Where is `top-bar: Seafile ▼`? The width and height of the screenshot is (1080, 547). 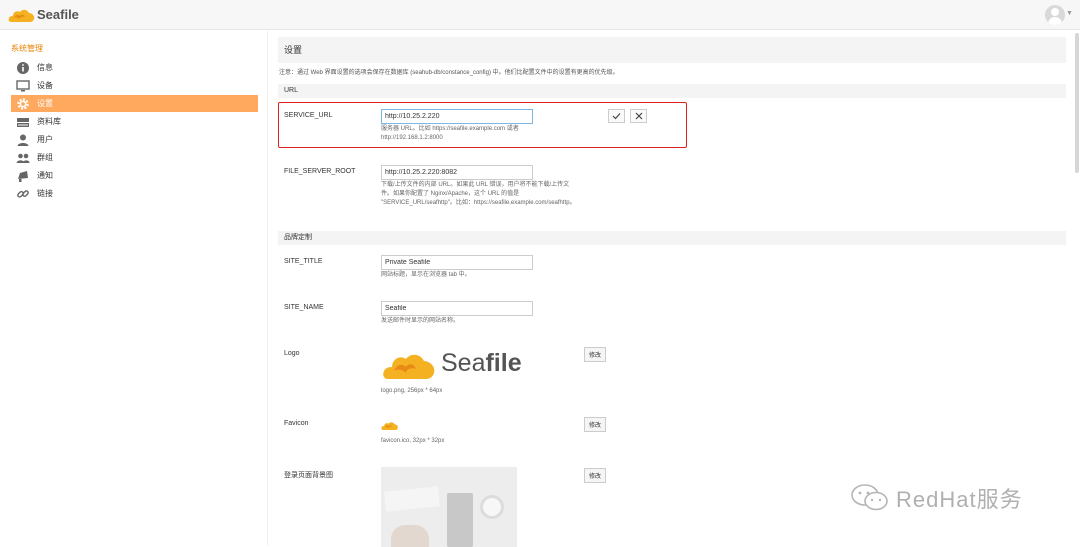
top-bar: Seafile ▼ is located at coordinates (540, 15).